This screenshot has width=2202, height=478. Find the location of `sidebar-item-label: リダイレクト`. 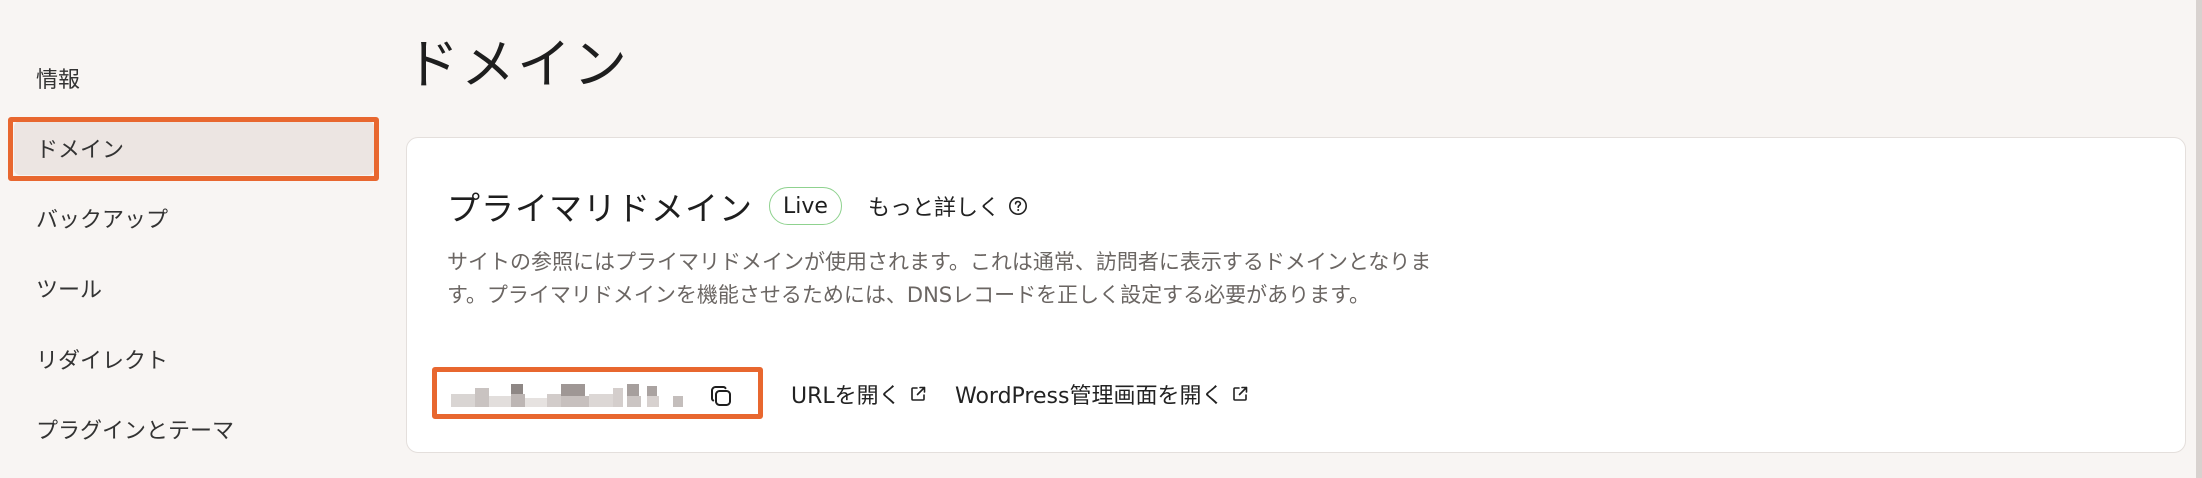

sidebar-item-label: リダイレクト is located at coordinates (102, 361).